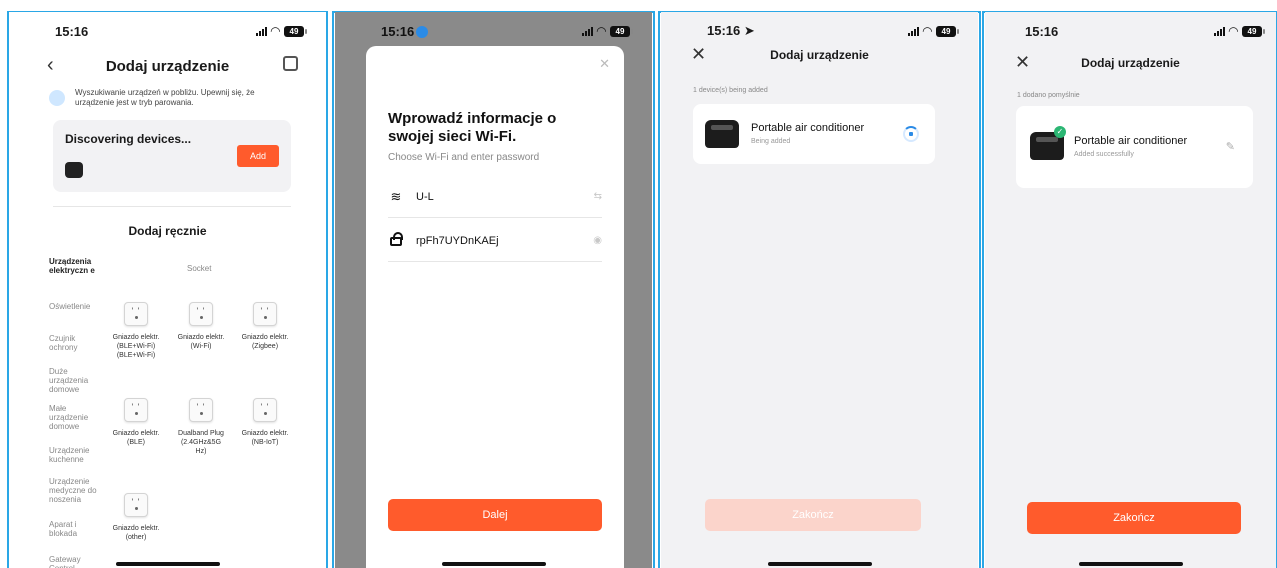 The image size is (1277, 568). I want to click on category-gateway: Gateway Control, so click(75, 561).